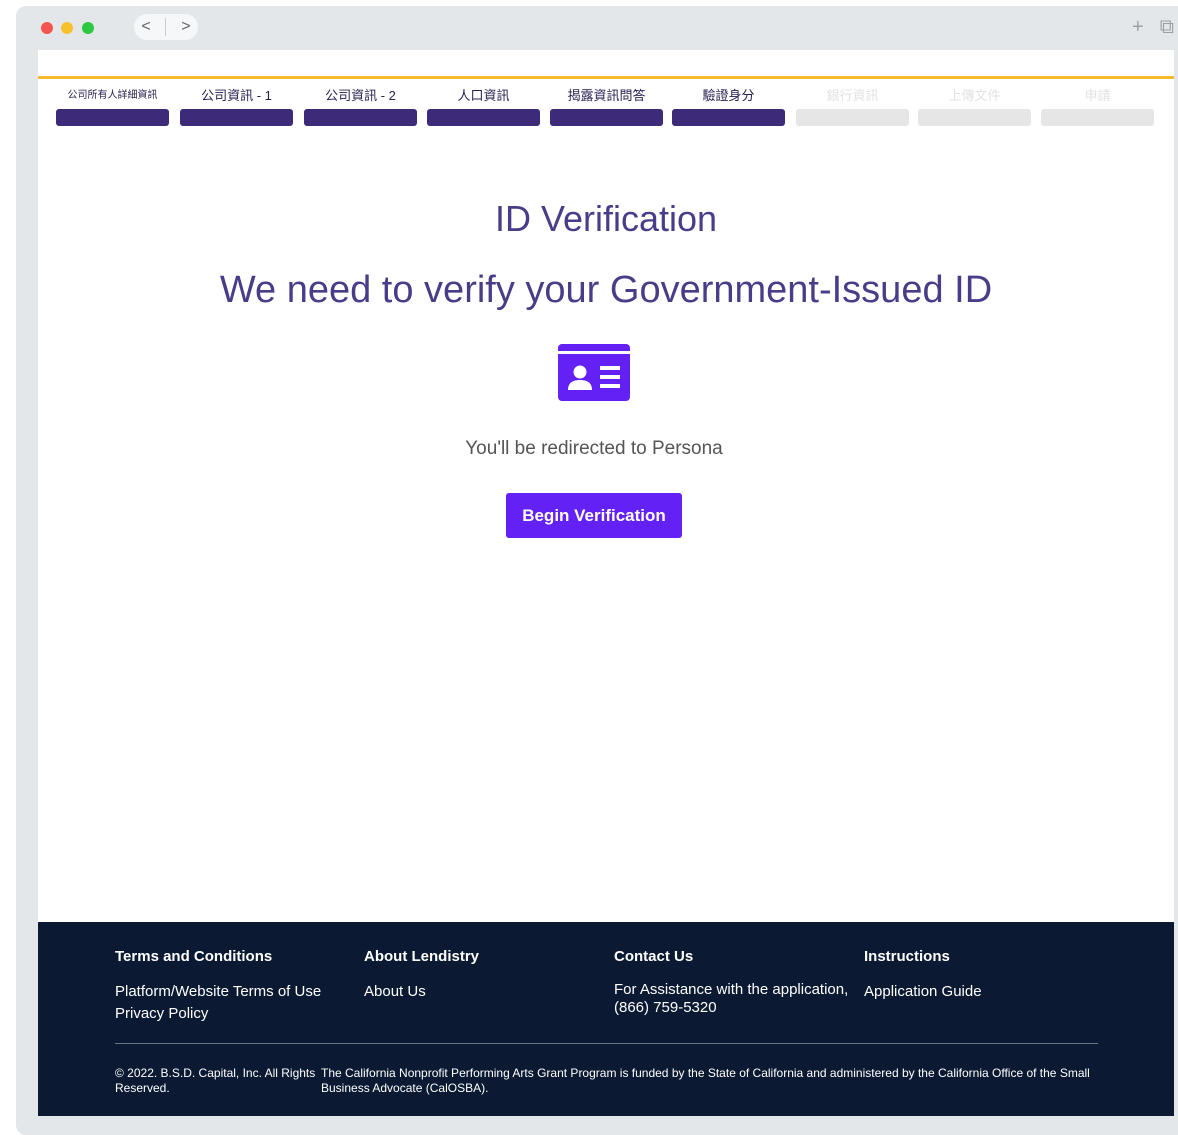 Image resolution: width=1178 pixels, height=1135 pixels. What do you see at coordinates (112, 108) in the screenshot?
I see `step-owner-details: 公司所有人詳細資訊` at bounding box center [112, 108].